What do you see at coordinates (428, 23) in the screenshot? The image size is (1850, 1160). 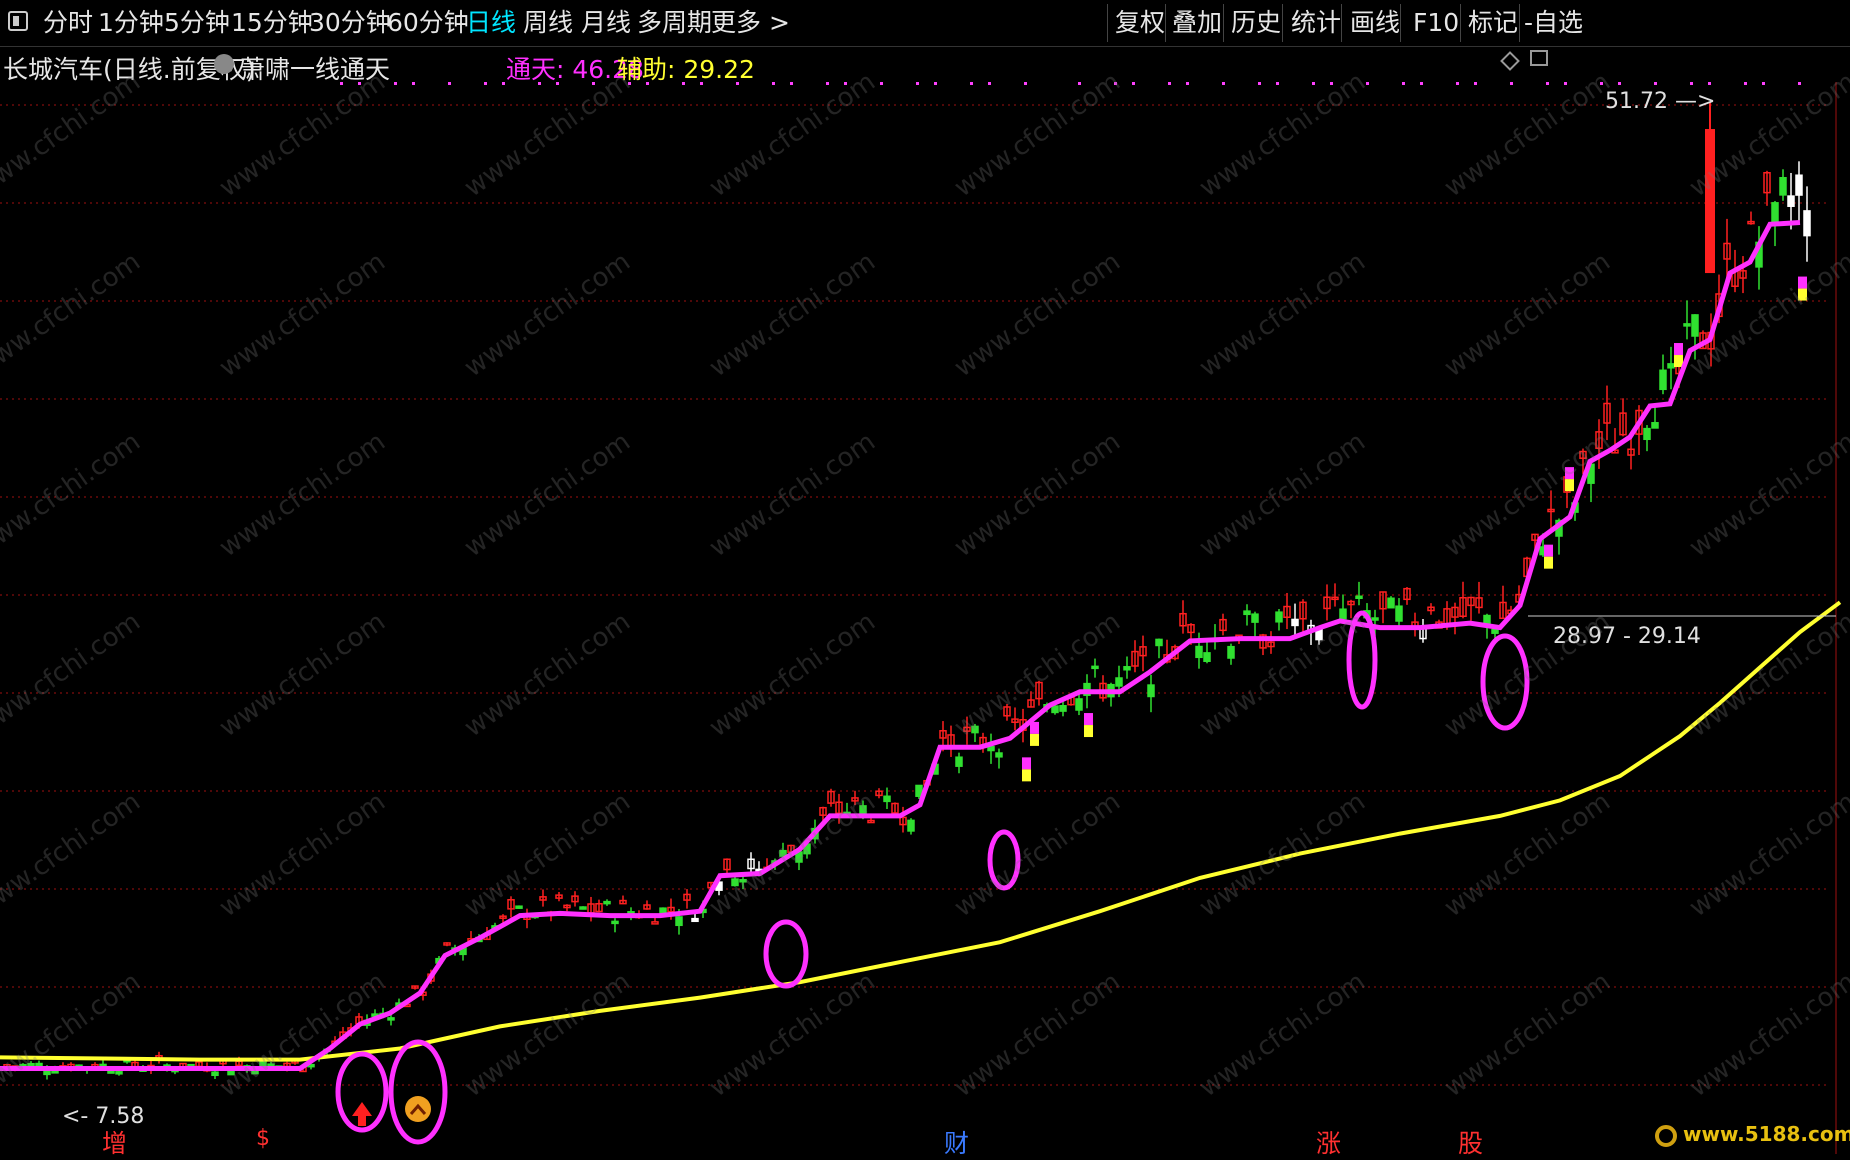 I see `period-tab: 60分钟` at bounding box center [428, 23].